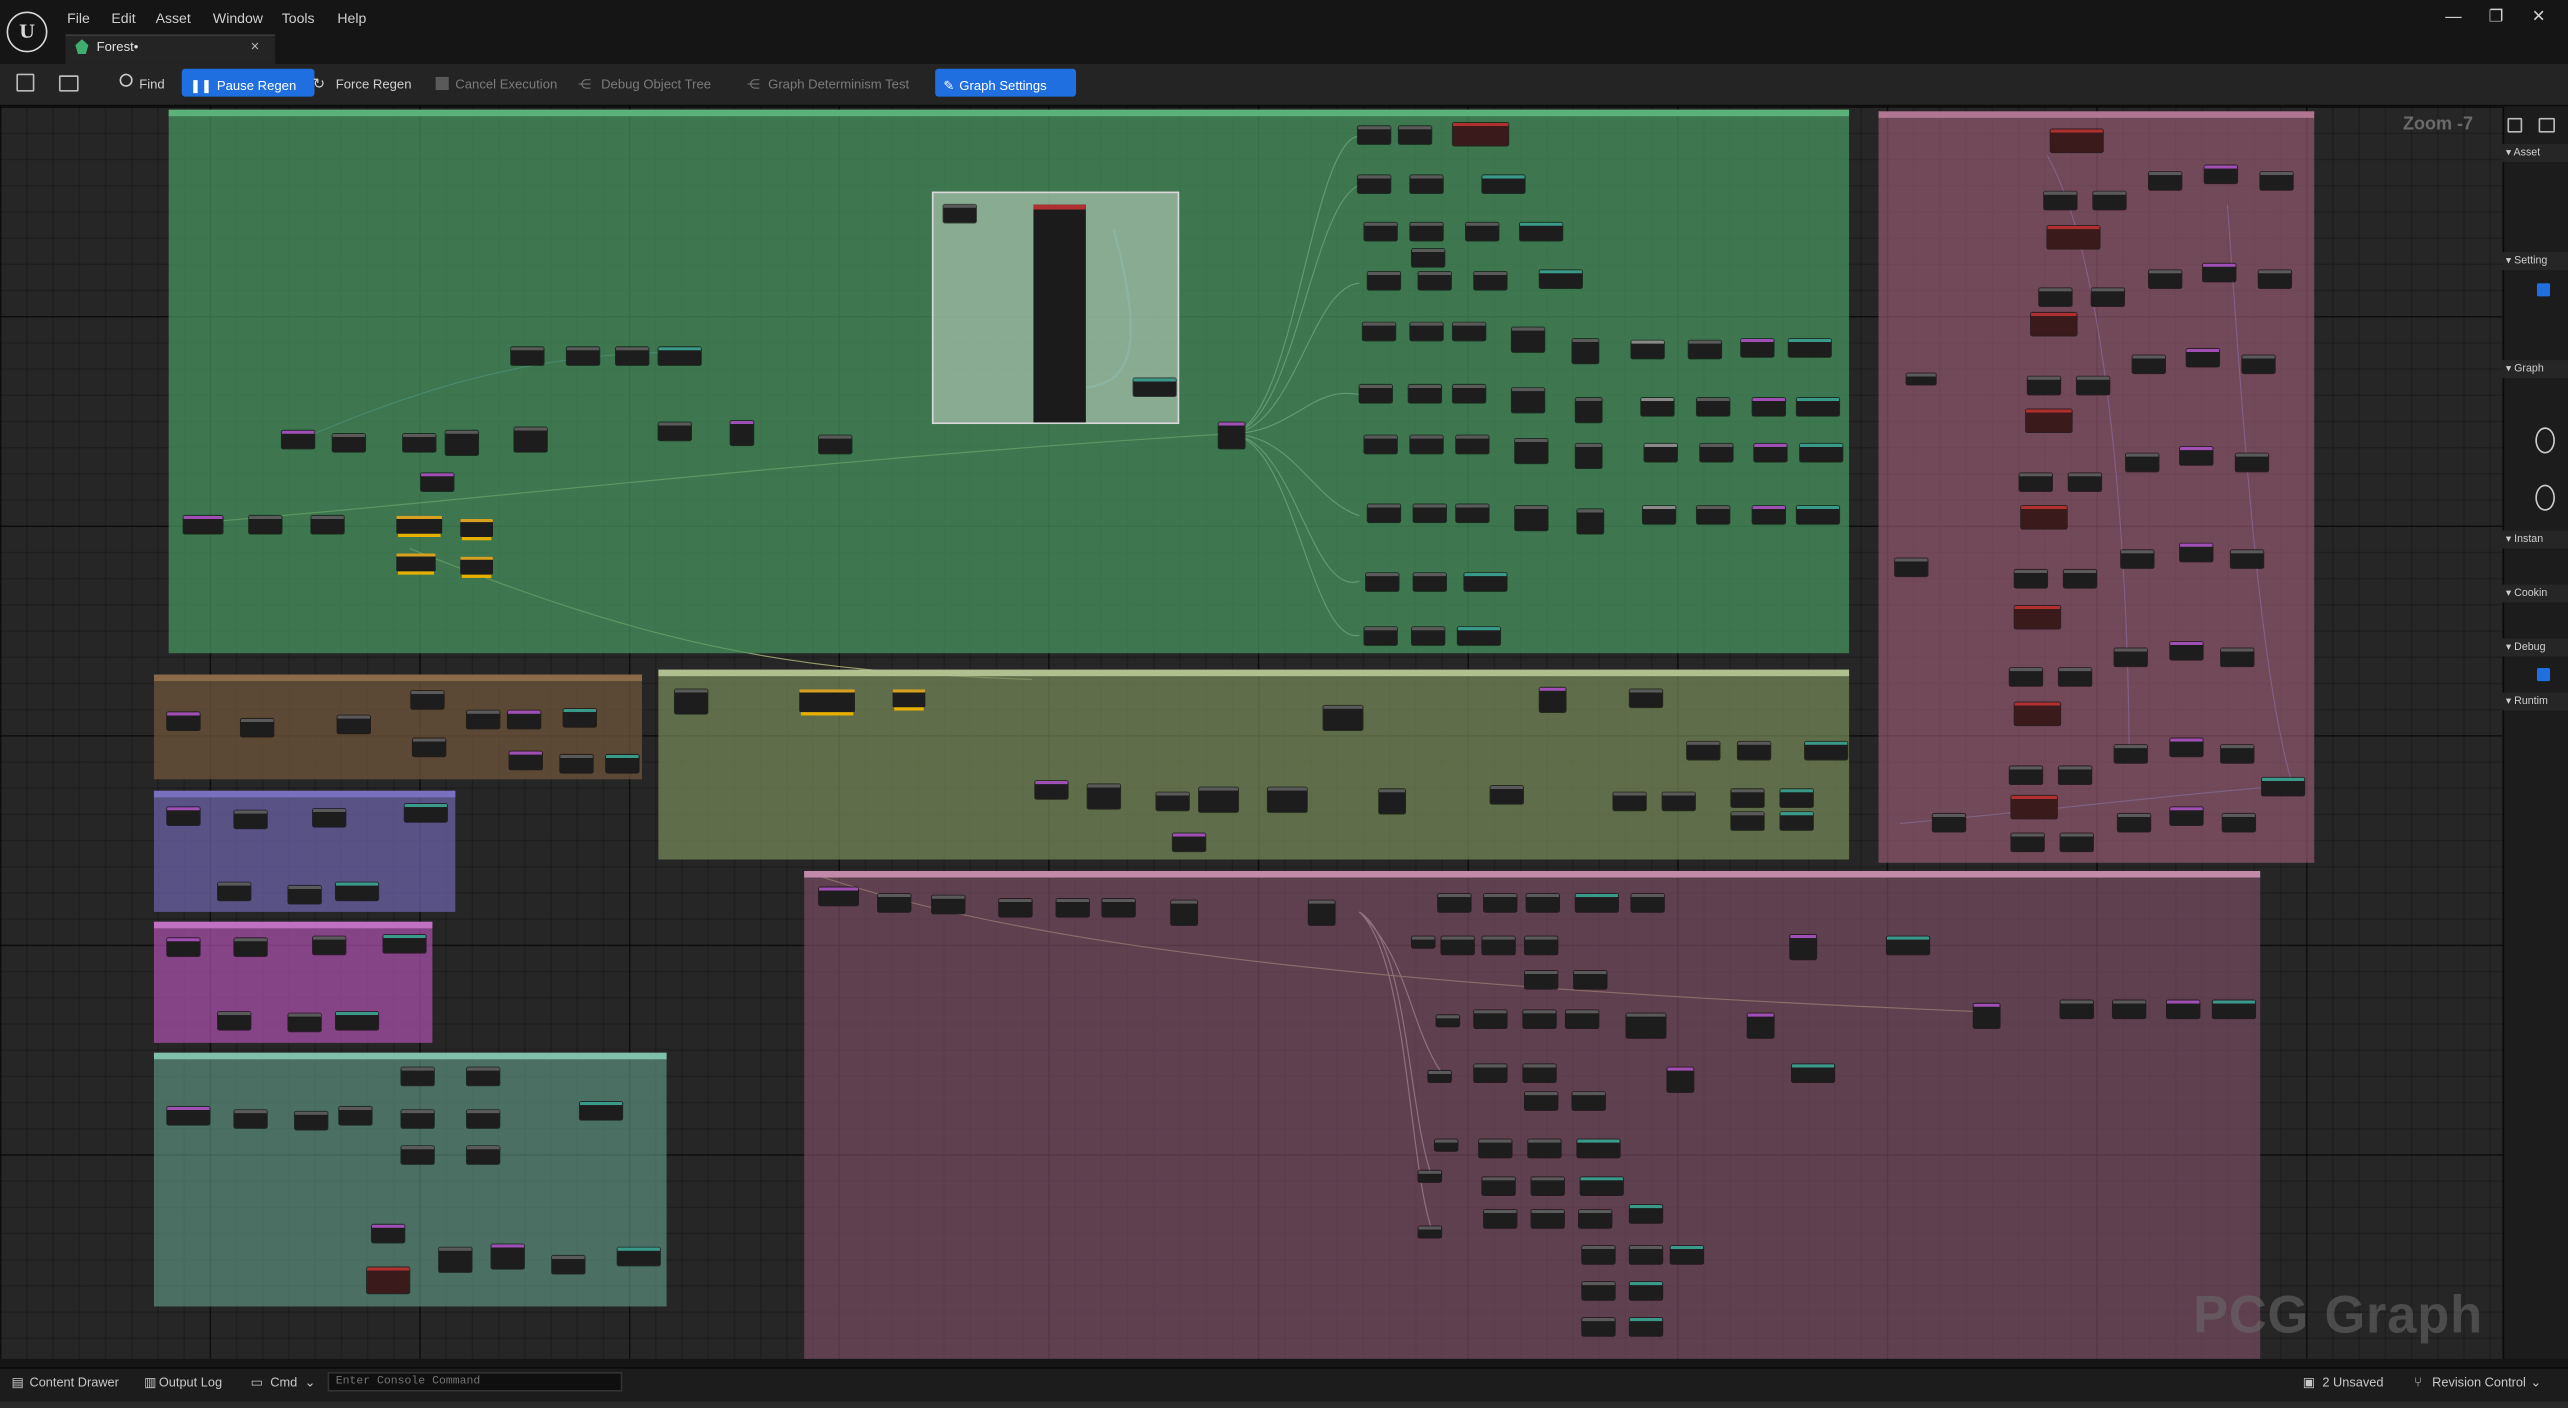 The width and height of the screenshot is (2568, 1408). I want to click on large-node, so click(1059, 313).